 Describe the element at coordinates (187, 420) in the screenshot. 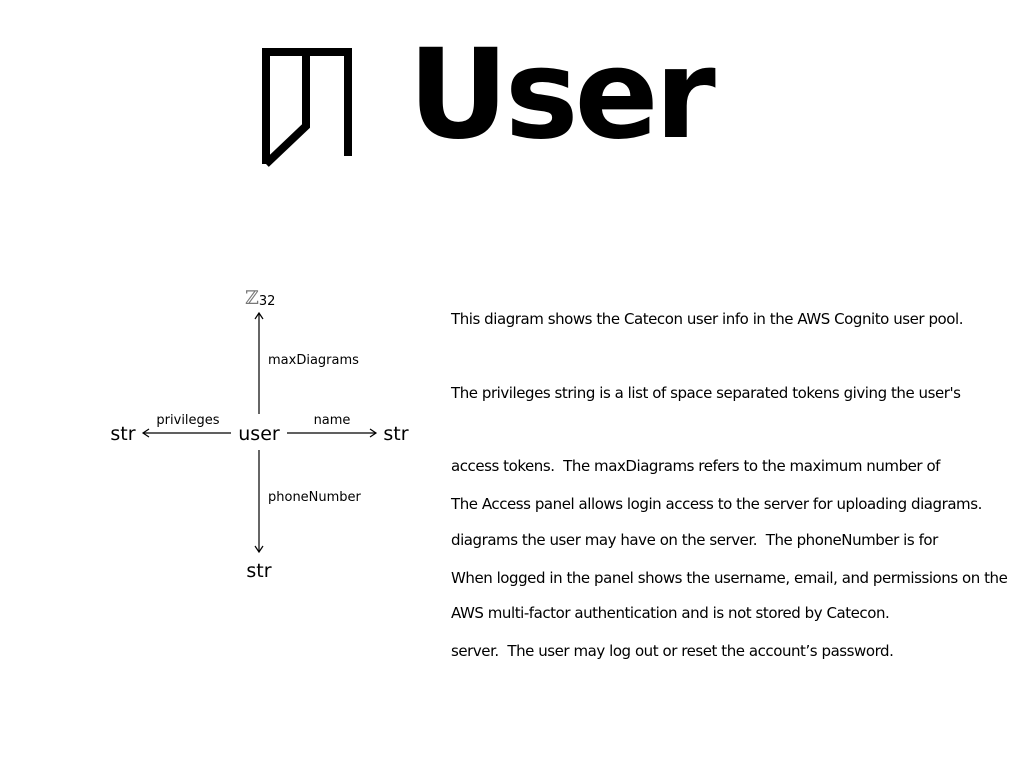

I see `edge-label-privileges: privileges` at that location.